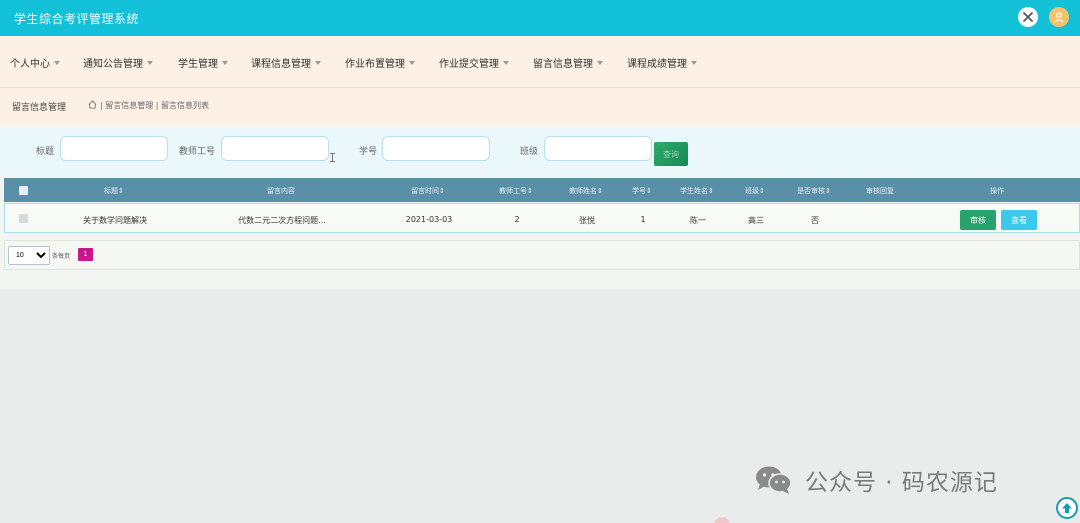 The image size is (1080, 523). I want to click on app-title: 学生综合考评管理系统, so click(77, 19).